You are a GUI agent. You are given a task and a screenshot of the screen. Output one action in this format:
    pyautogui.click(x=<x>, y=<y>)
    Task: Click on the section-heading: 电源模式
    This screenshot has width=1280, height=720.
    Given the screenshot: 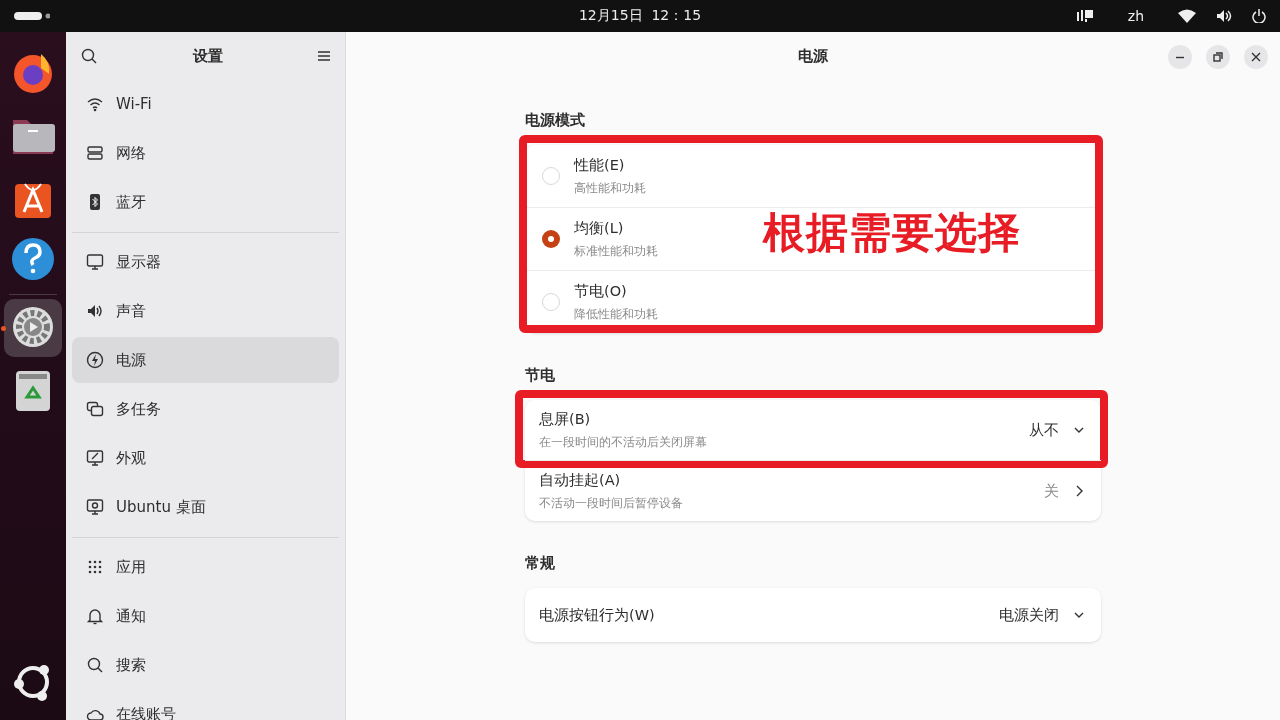 What is the action you would take?
    pyautogui.click(x=555, y=120)
    